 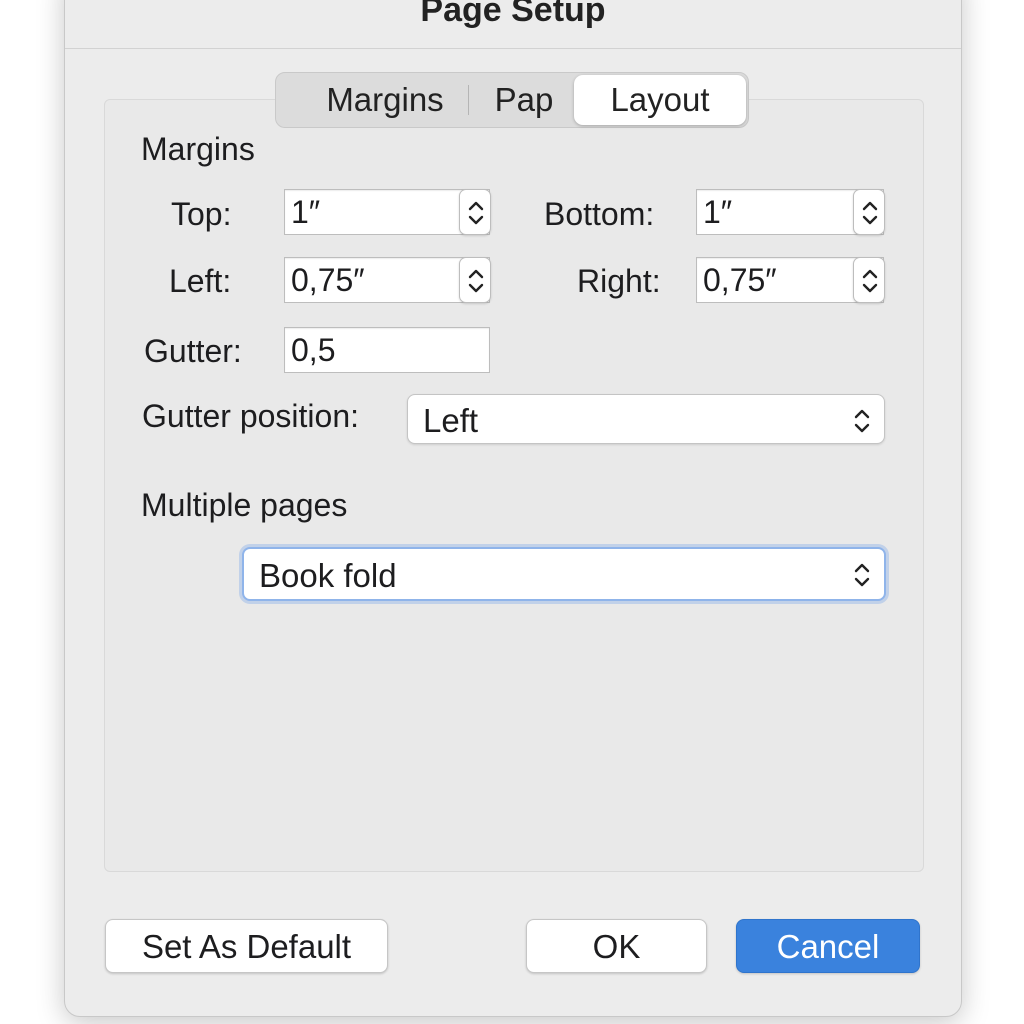 What do you see at coordinates (306, 212) in the screenshot?
I see `top-margin-value: 1″` at bounding box center [306, 212].